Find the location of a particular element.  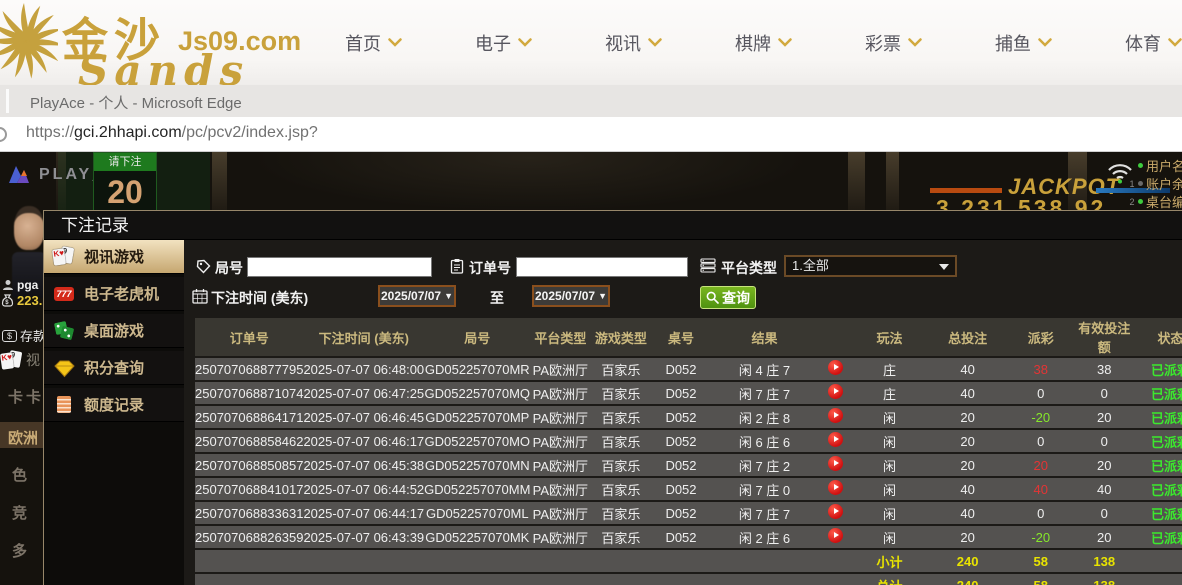

dropdown-arrow-icon: ▼ is located at coordinates (448, 296).